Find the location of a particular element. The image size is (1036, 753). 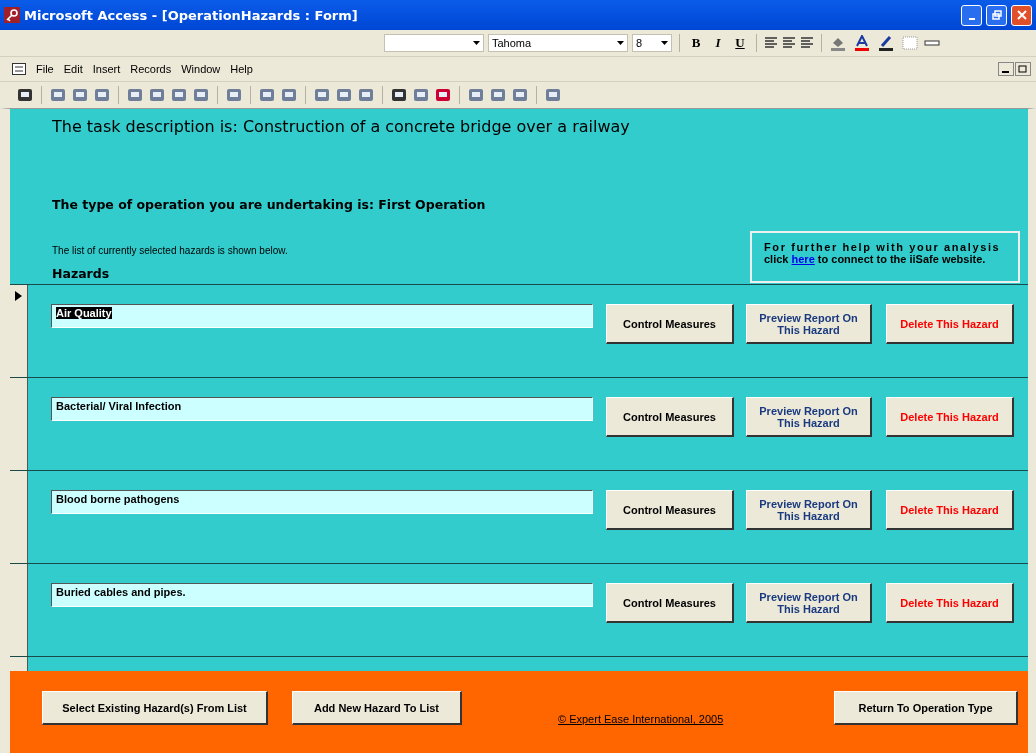

help-text: to connect to the iiSafe website. is located at coordinates (901, 259).